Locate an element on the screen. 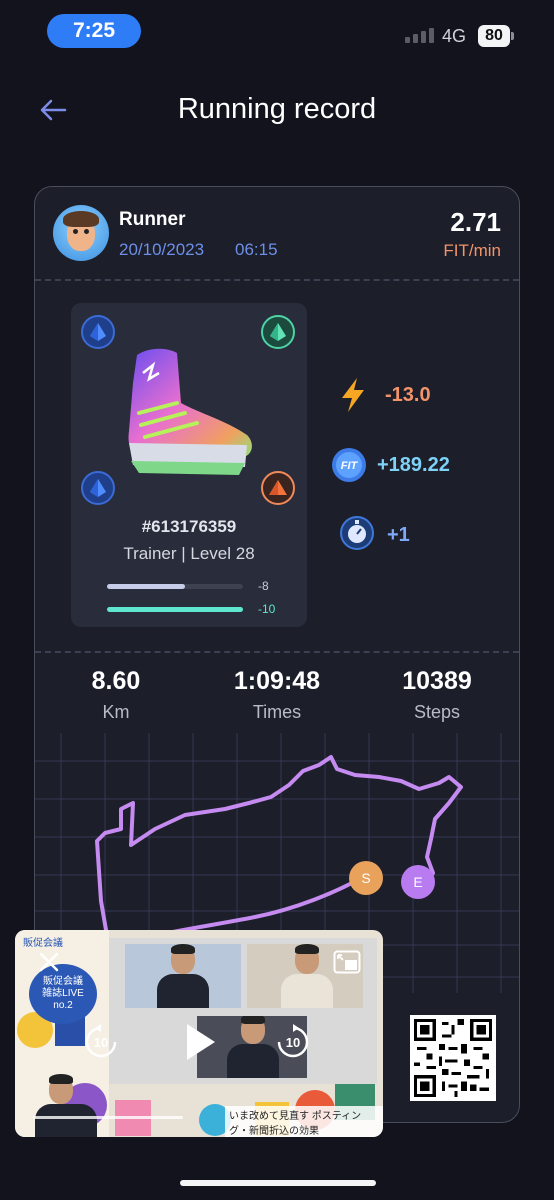  route-start-marker: S is located at coordinates (366, 878).